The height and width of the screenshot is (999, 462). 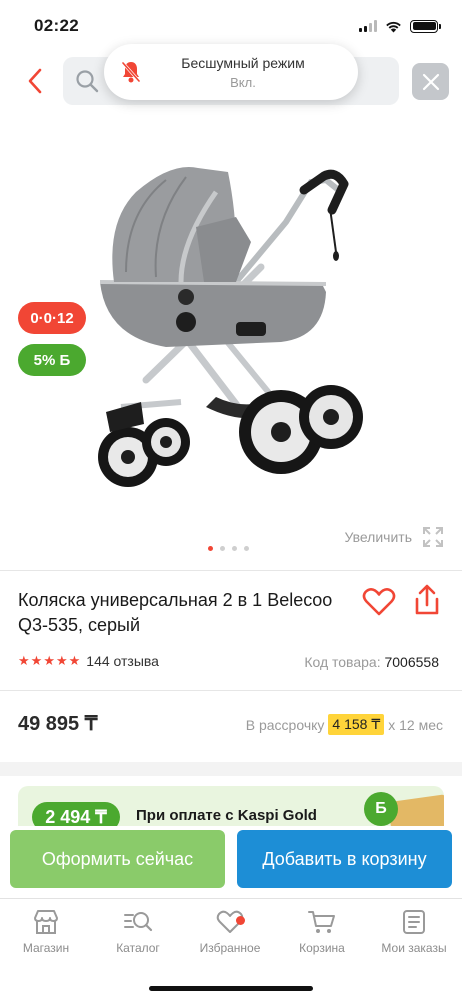 I want to click on back-button, so click(x=35, y=81).